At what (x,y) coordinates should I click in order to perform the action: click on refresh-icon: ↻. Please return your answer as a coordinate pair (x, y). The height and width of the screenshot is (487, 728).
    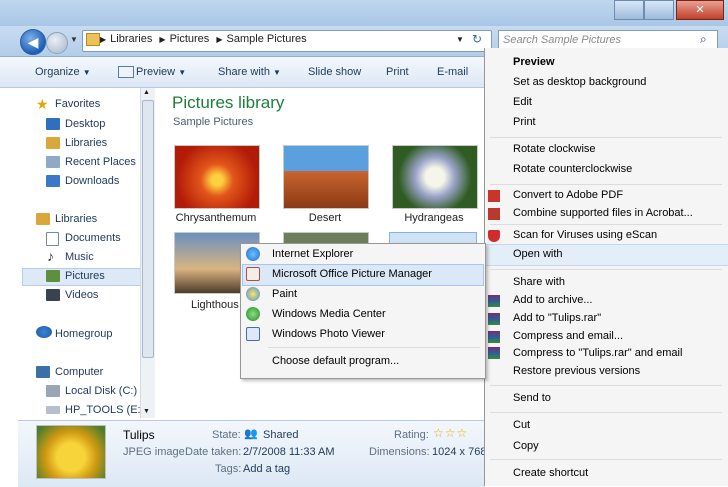
    Looking at the image, I should click on (477, 39).